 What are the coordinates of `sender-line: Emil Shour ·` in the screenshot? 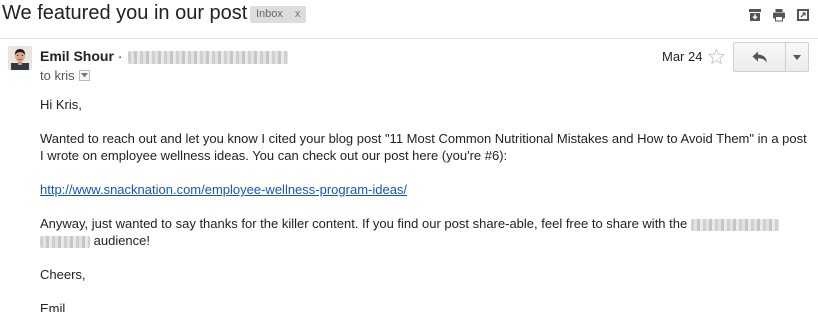 It's located at (164, 56).